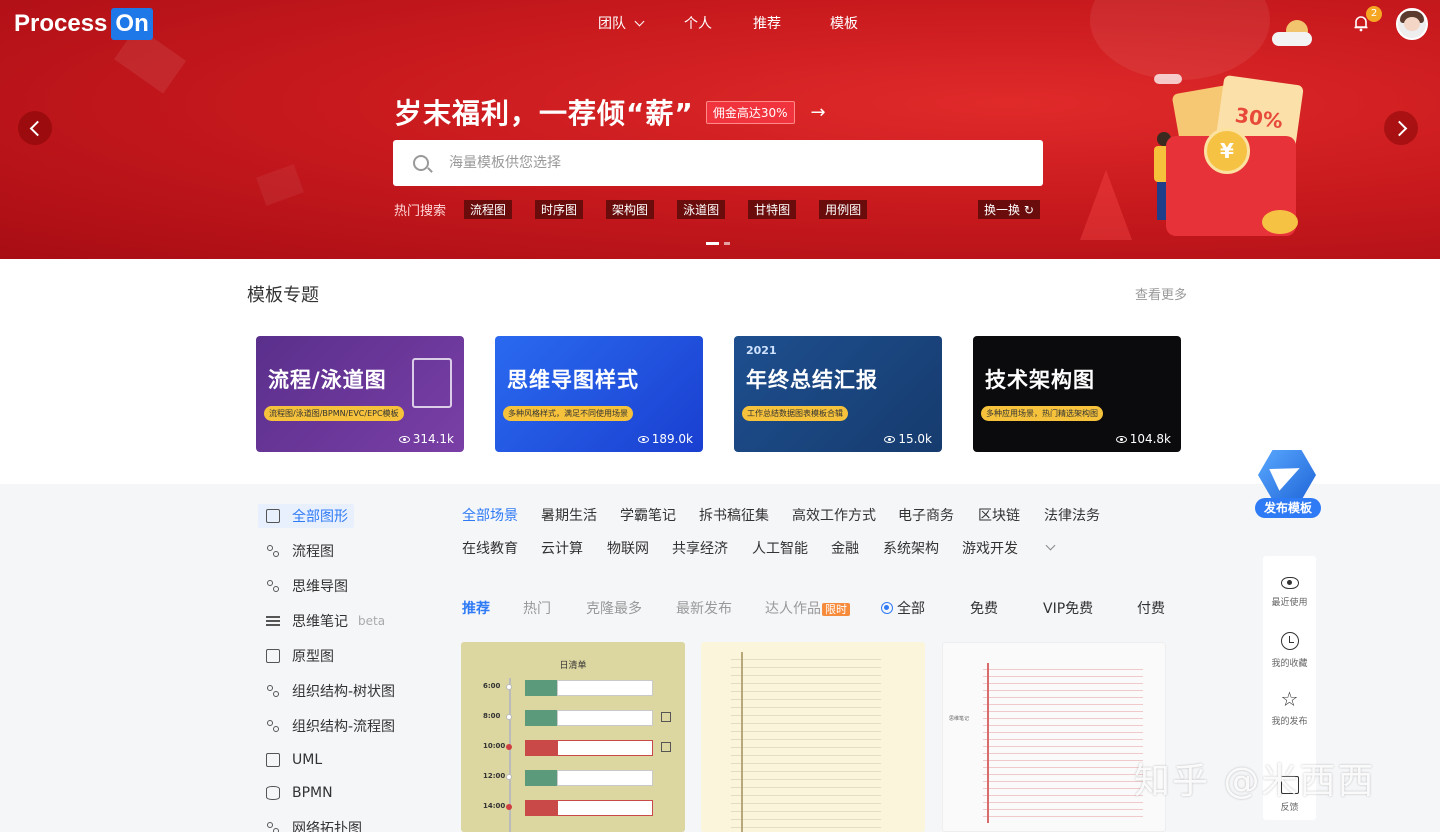 This screenshot has height=832, width=1440. I want to click on nav-personal: 个人, so click(718, 24).